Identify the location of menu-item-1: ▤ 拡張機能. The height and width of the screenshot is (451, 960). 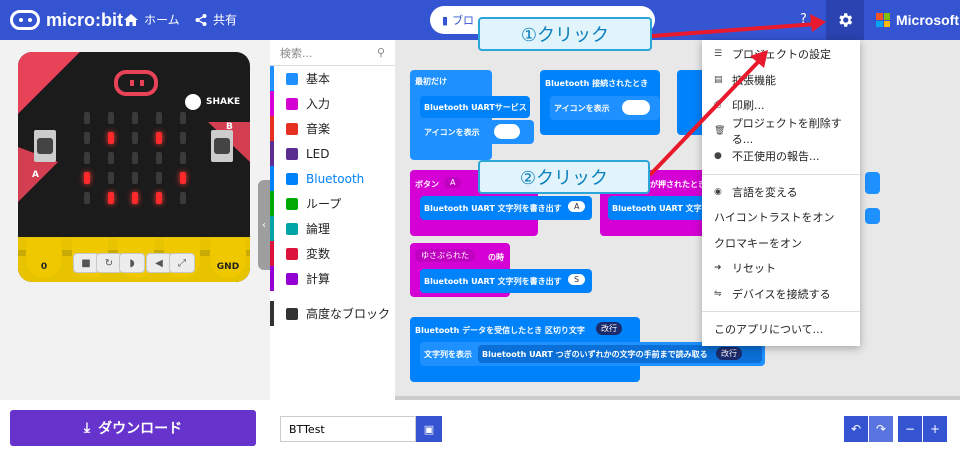
(781, 80).